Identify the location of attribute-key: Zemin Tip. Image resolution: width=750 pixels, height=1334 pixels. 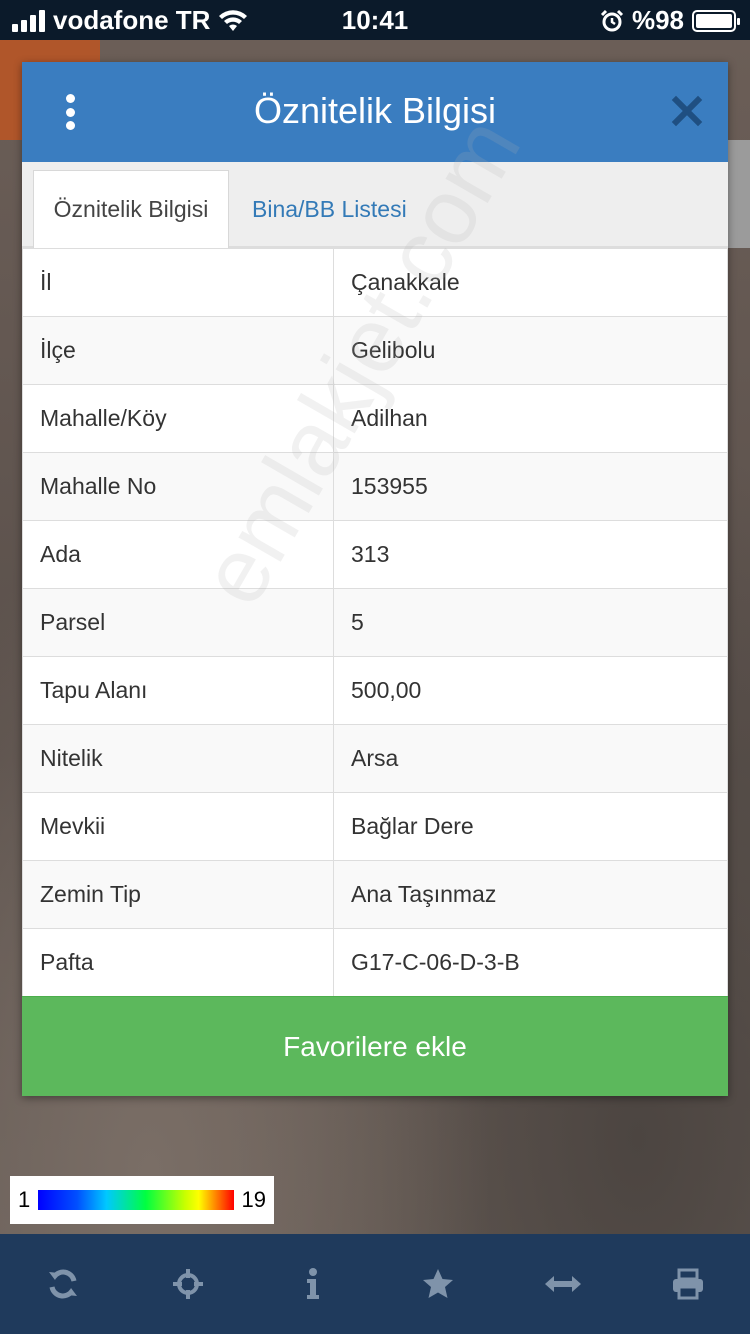
(178, 894).